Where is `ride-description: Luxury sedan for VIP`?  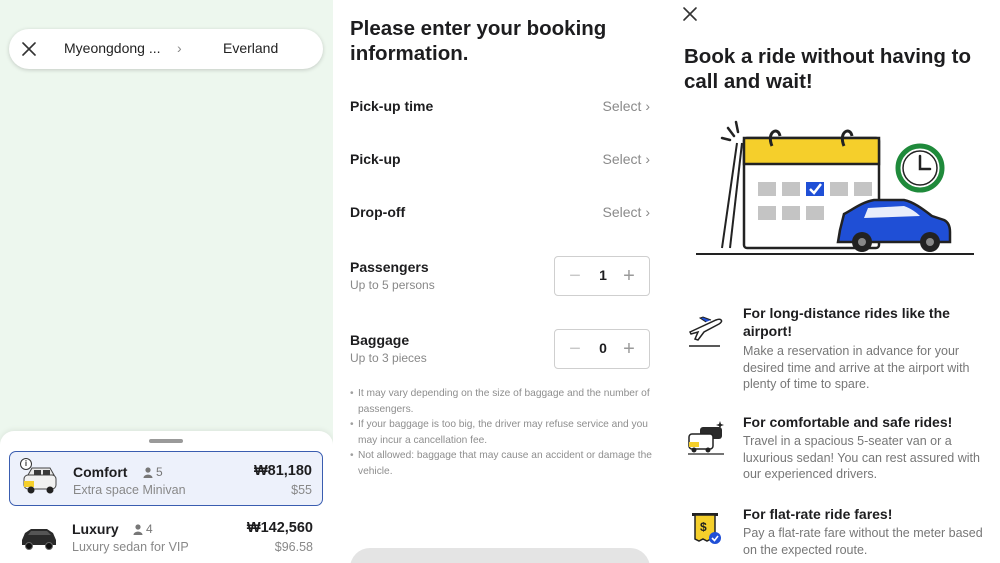
ride-description: Luxury sedan for VIP is located at coordinates (130, 547).